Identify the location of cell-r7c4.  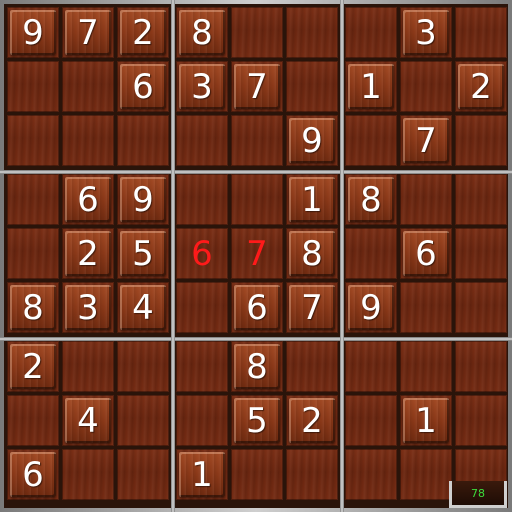
(202, 366).